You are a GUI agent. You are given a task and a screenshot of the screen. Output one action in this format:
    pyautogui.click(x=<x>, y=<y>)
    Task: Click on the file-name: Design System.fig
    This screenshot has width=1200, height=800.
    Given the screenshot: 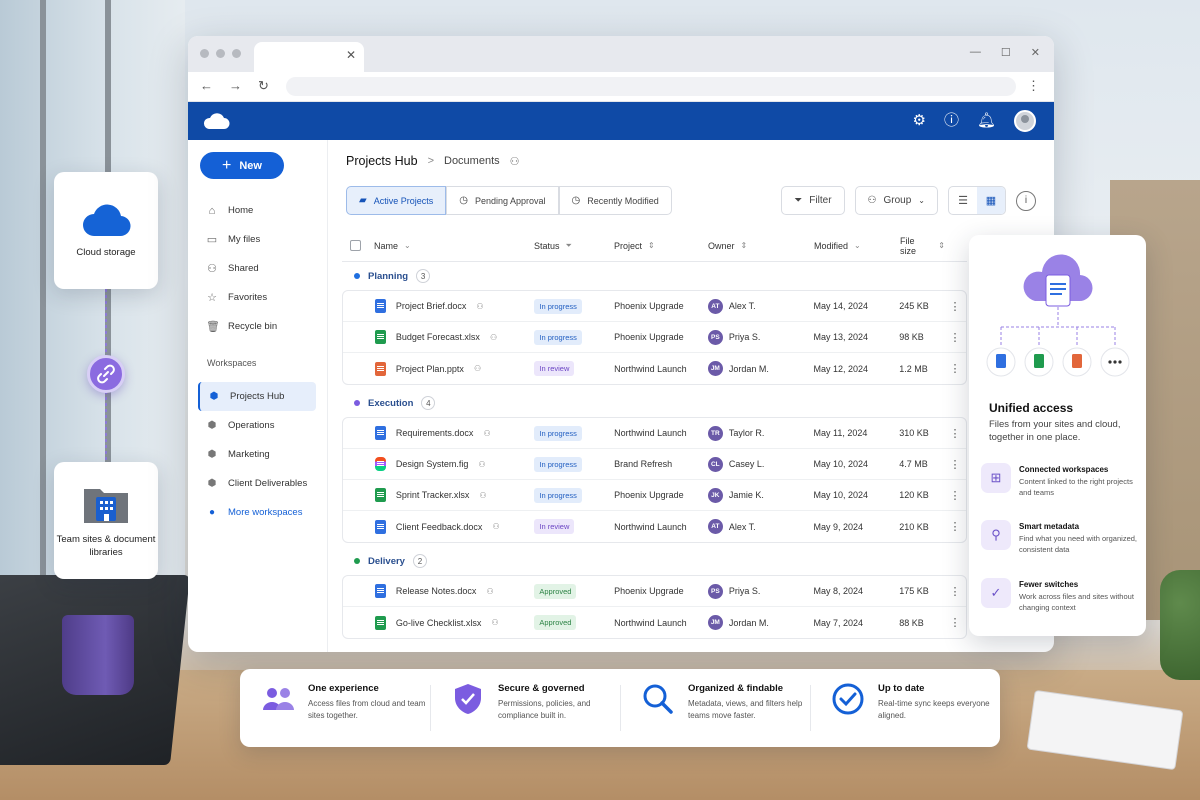 What is the action you would take?
    pyautogui.click(x=432, y=464)
    